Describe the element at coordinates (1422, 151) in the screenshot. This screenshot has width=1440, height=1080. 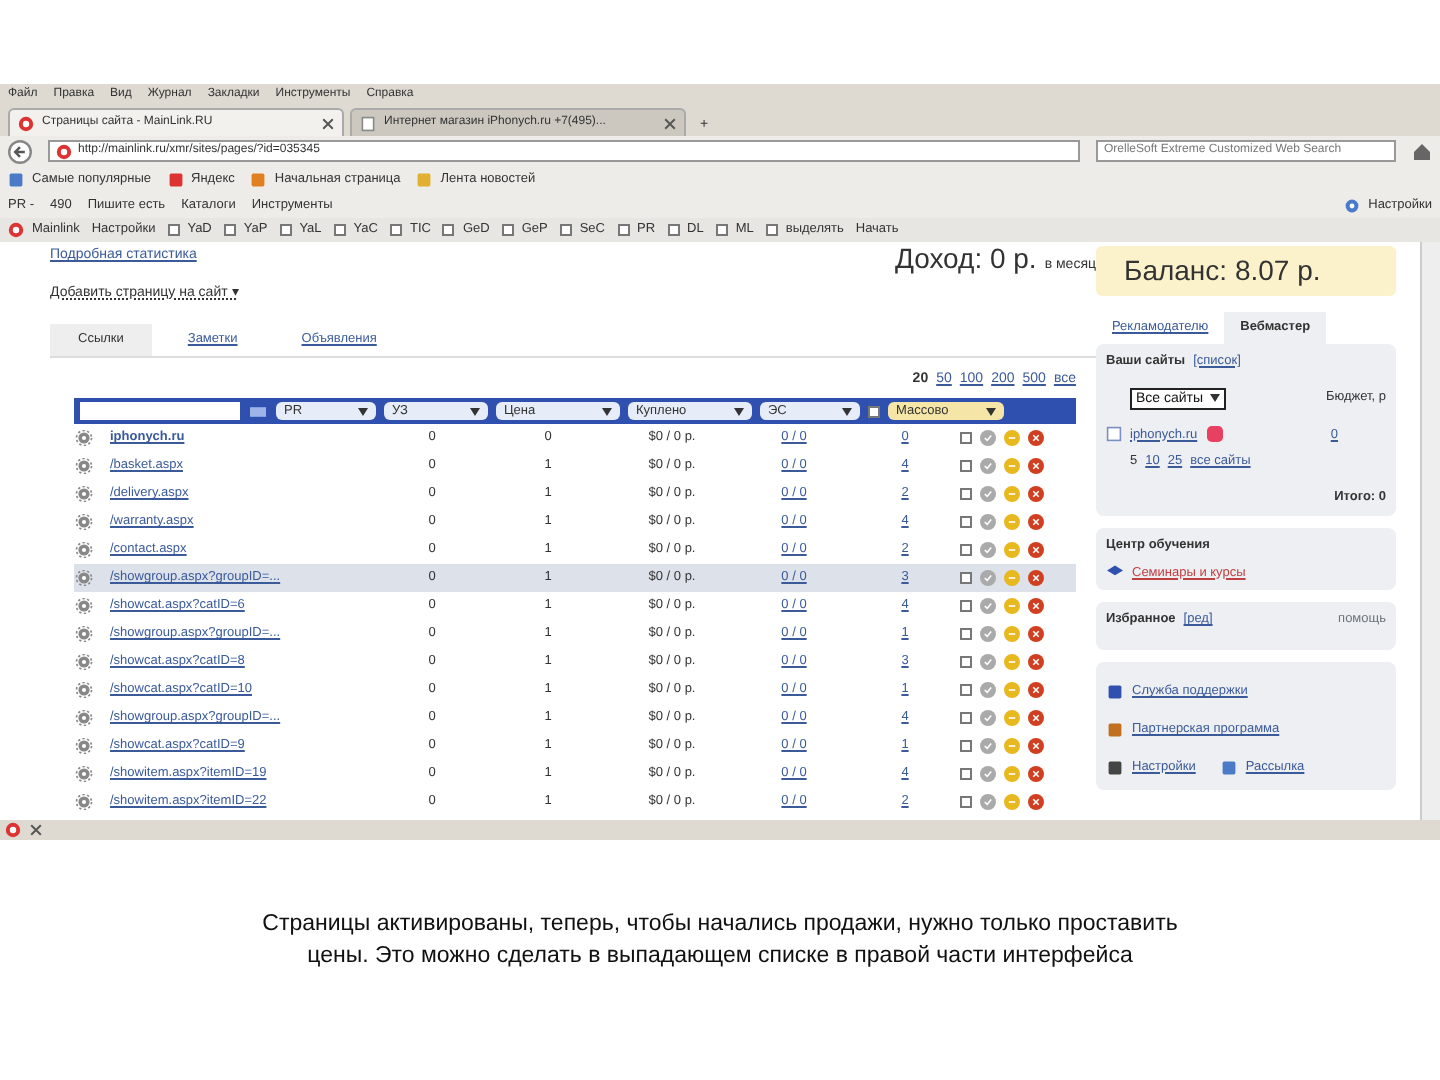
I see `home-icon` at that location.